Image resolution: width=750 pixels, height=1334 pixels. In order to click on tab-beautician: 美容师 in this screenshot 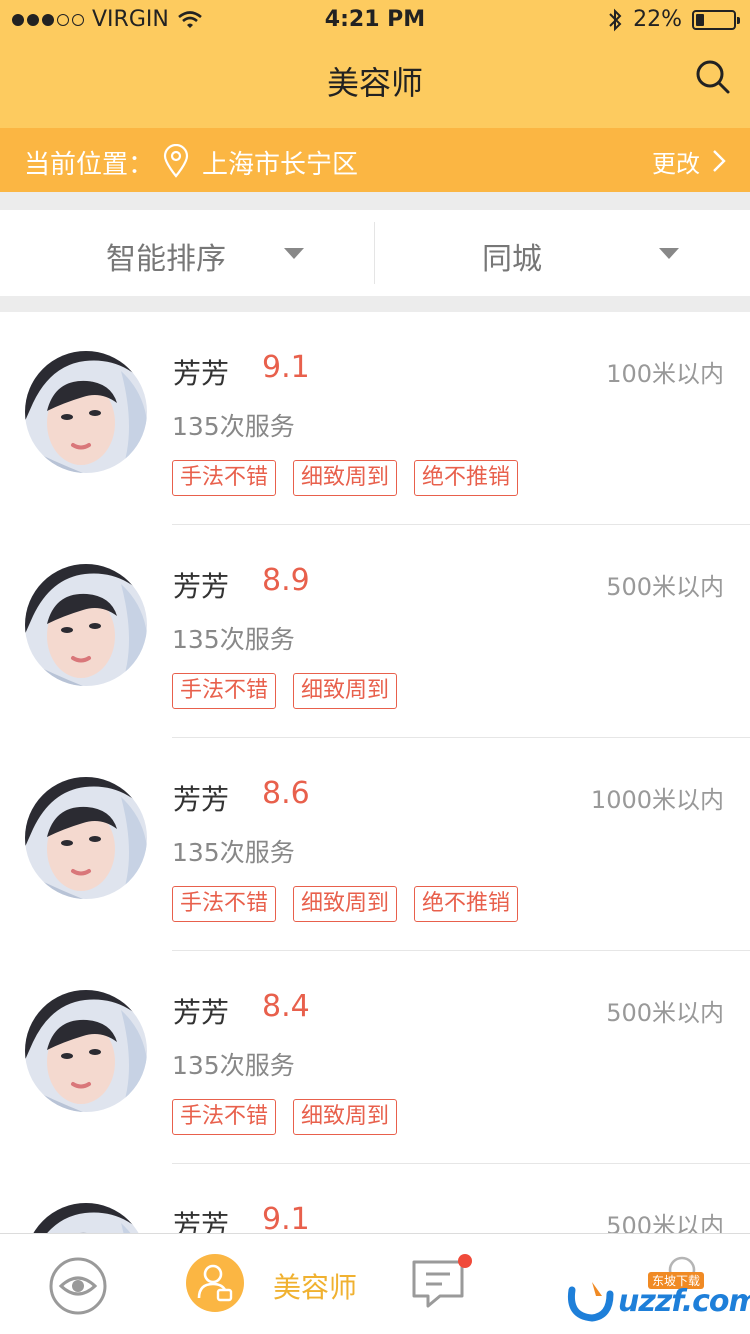, I will do `click(281, 1284)`.